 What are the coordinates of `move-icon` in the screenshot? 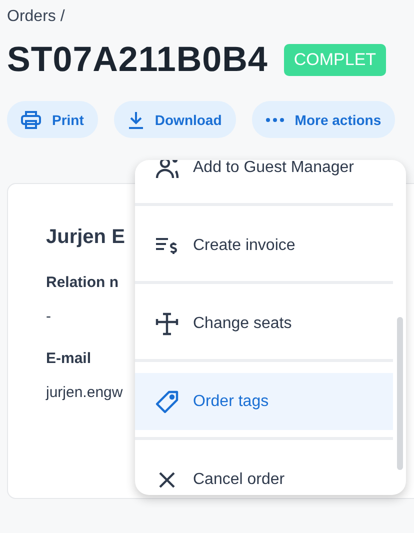 It's located at (167, 324).